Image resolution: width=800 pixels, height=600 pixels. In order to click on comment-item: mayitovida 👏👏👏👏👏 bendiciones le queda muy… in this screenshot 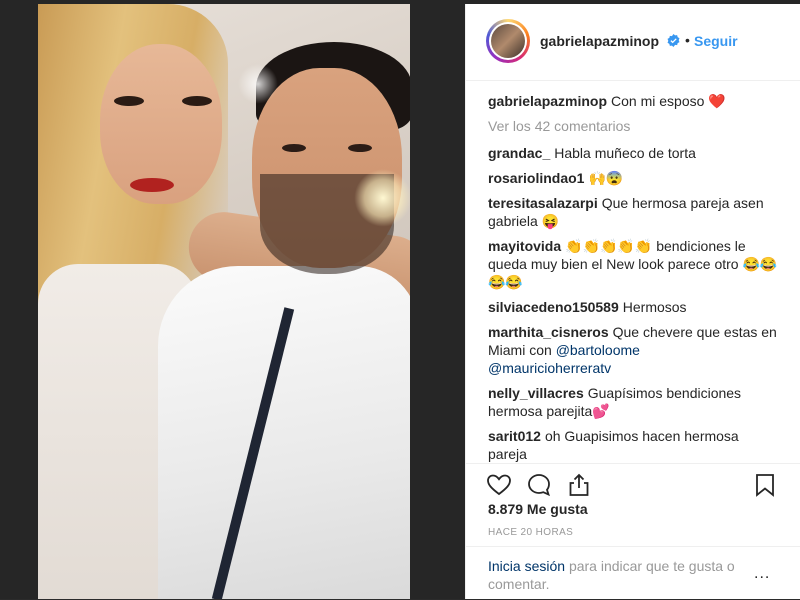, I will do `click(633, 264)`.